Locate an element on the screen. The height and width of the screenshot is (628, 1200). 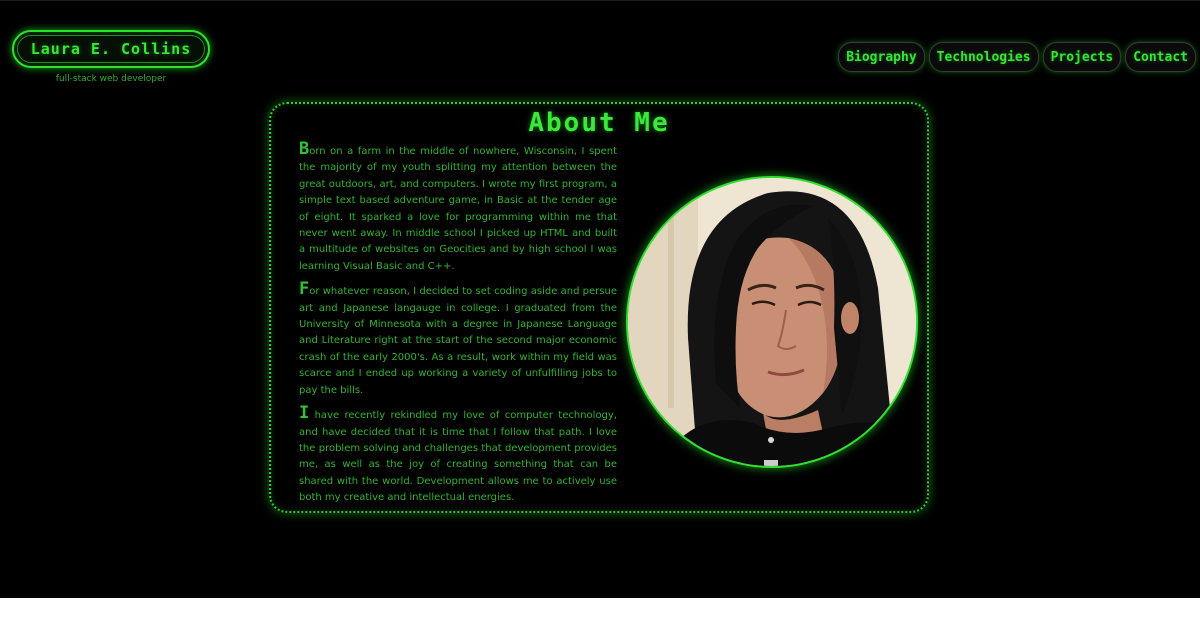
nav-projects: Projects is located at coordinates (1082, 57).